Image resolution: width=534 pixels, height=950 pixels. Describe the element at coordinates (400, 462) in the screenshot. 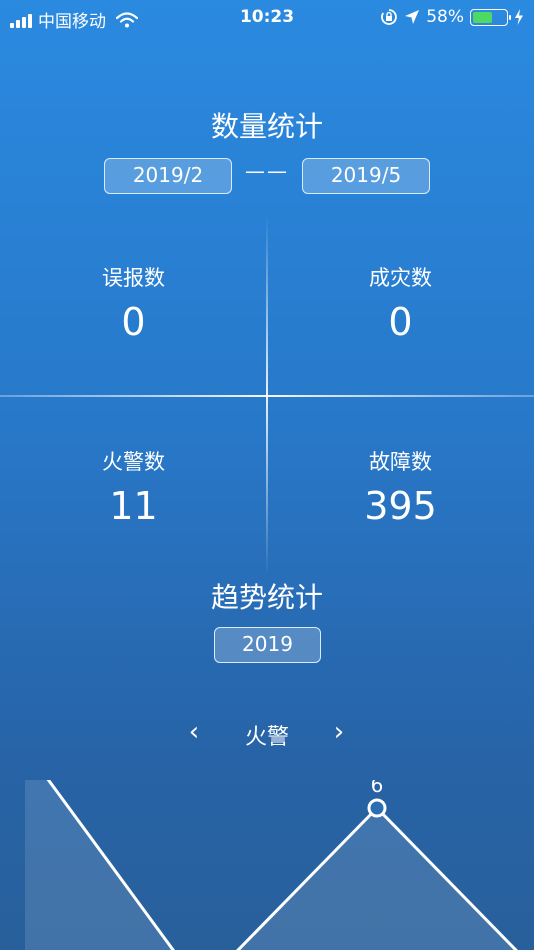

I see `stat-label: 故障数` at that location.